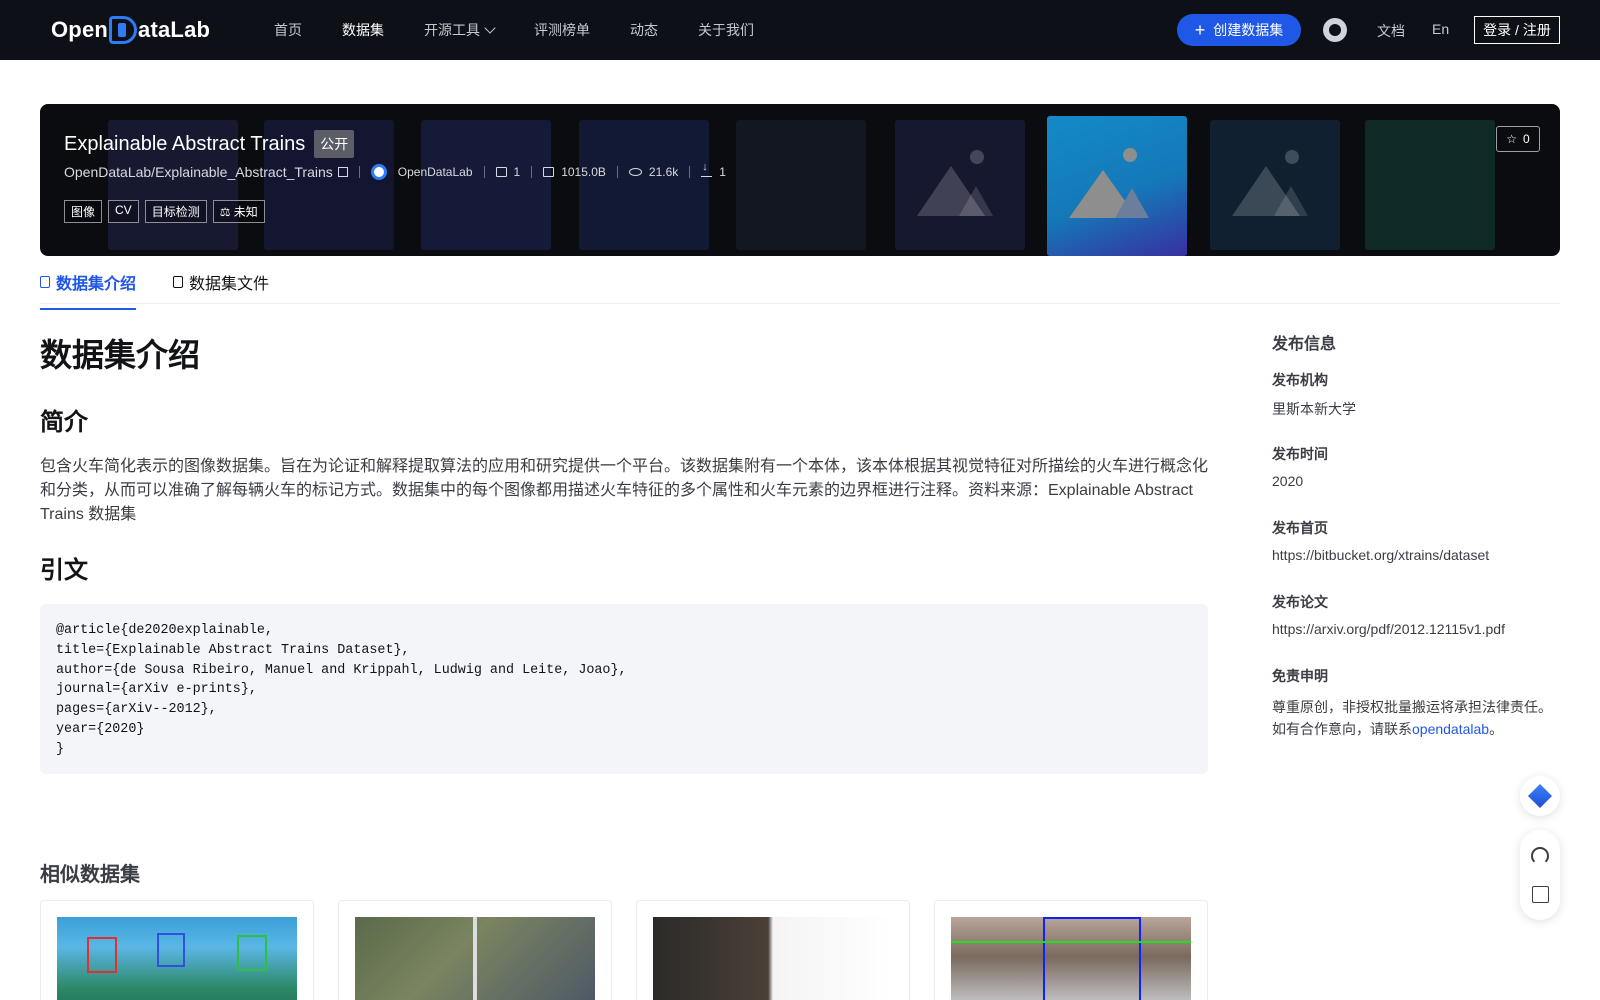  Describe the element at coordinates (378, 172) in the screenshot. I see `org-avatar-icon` at that location.